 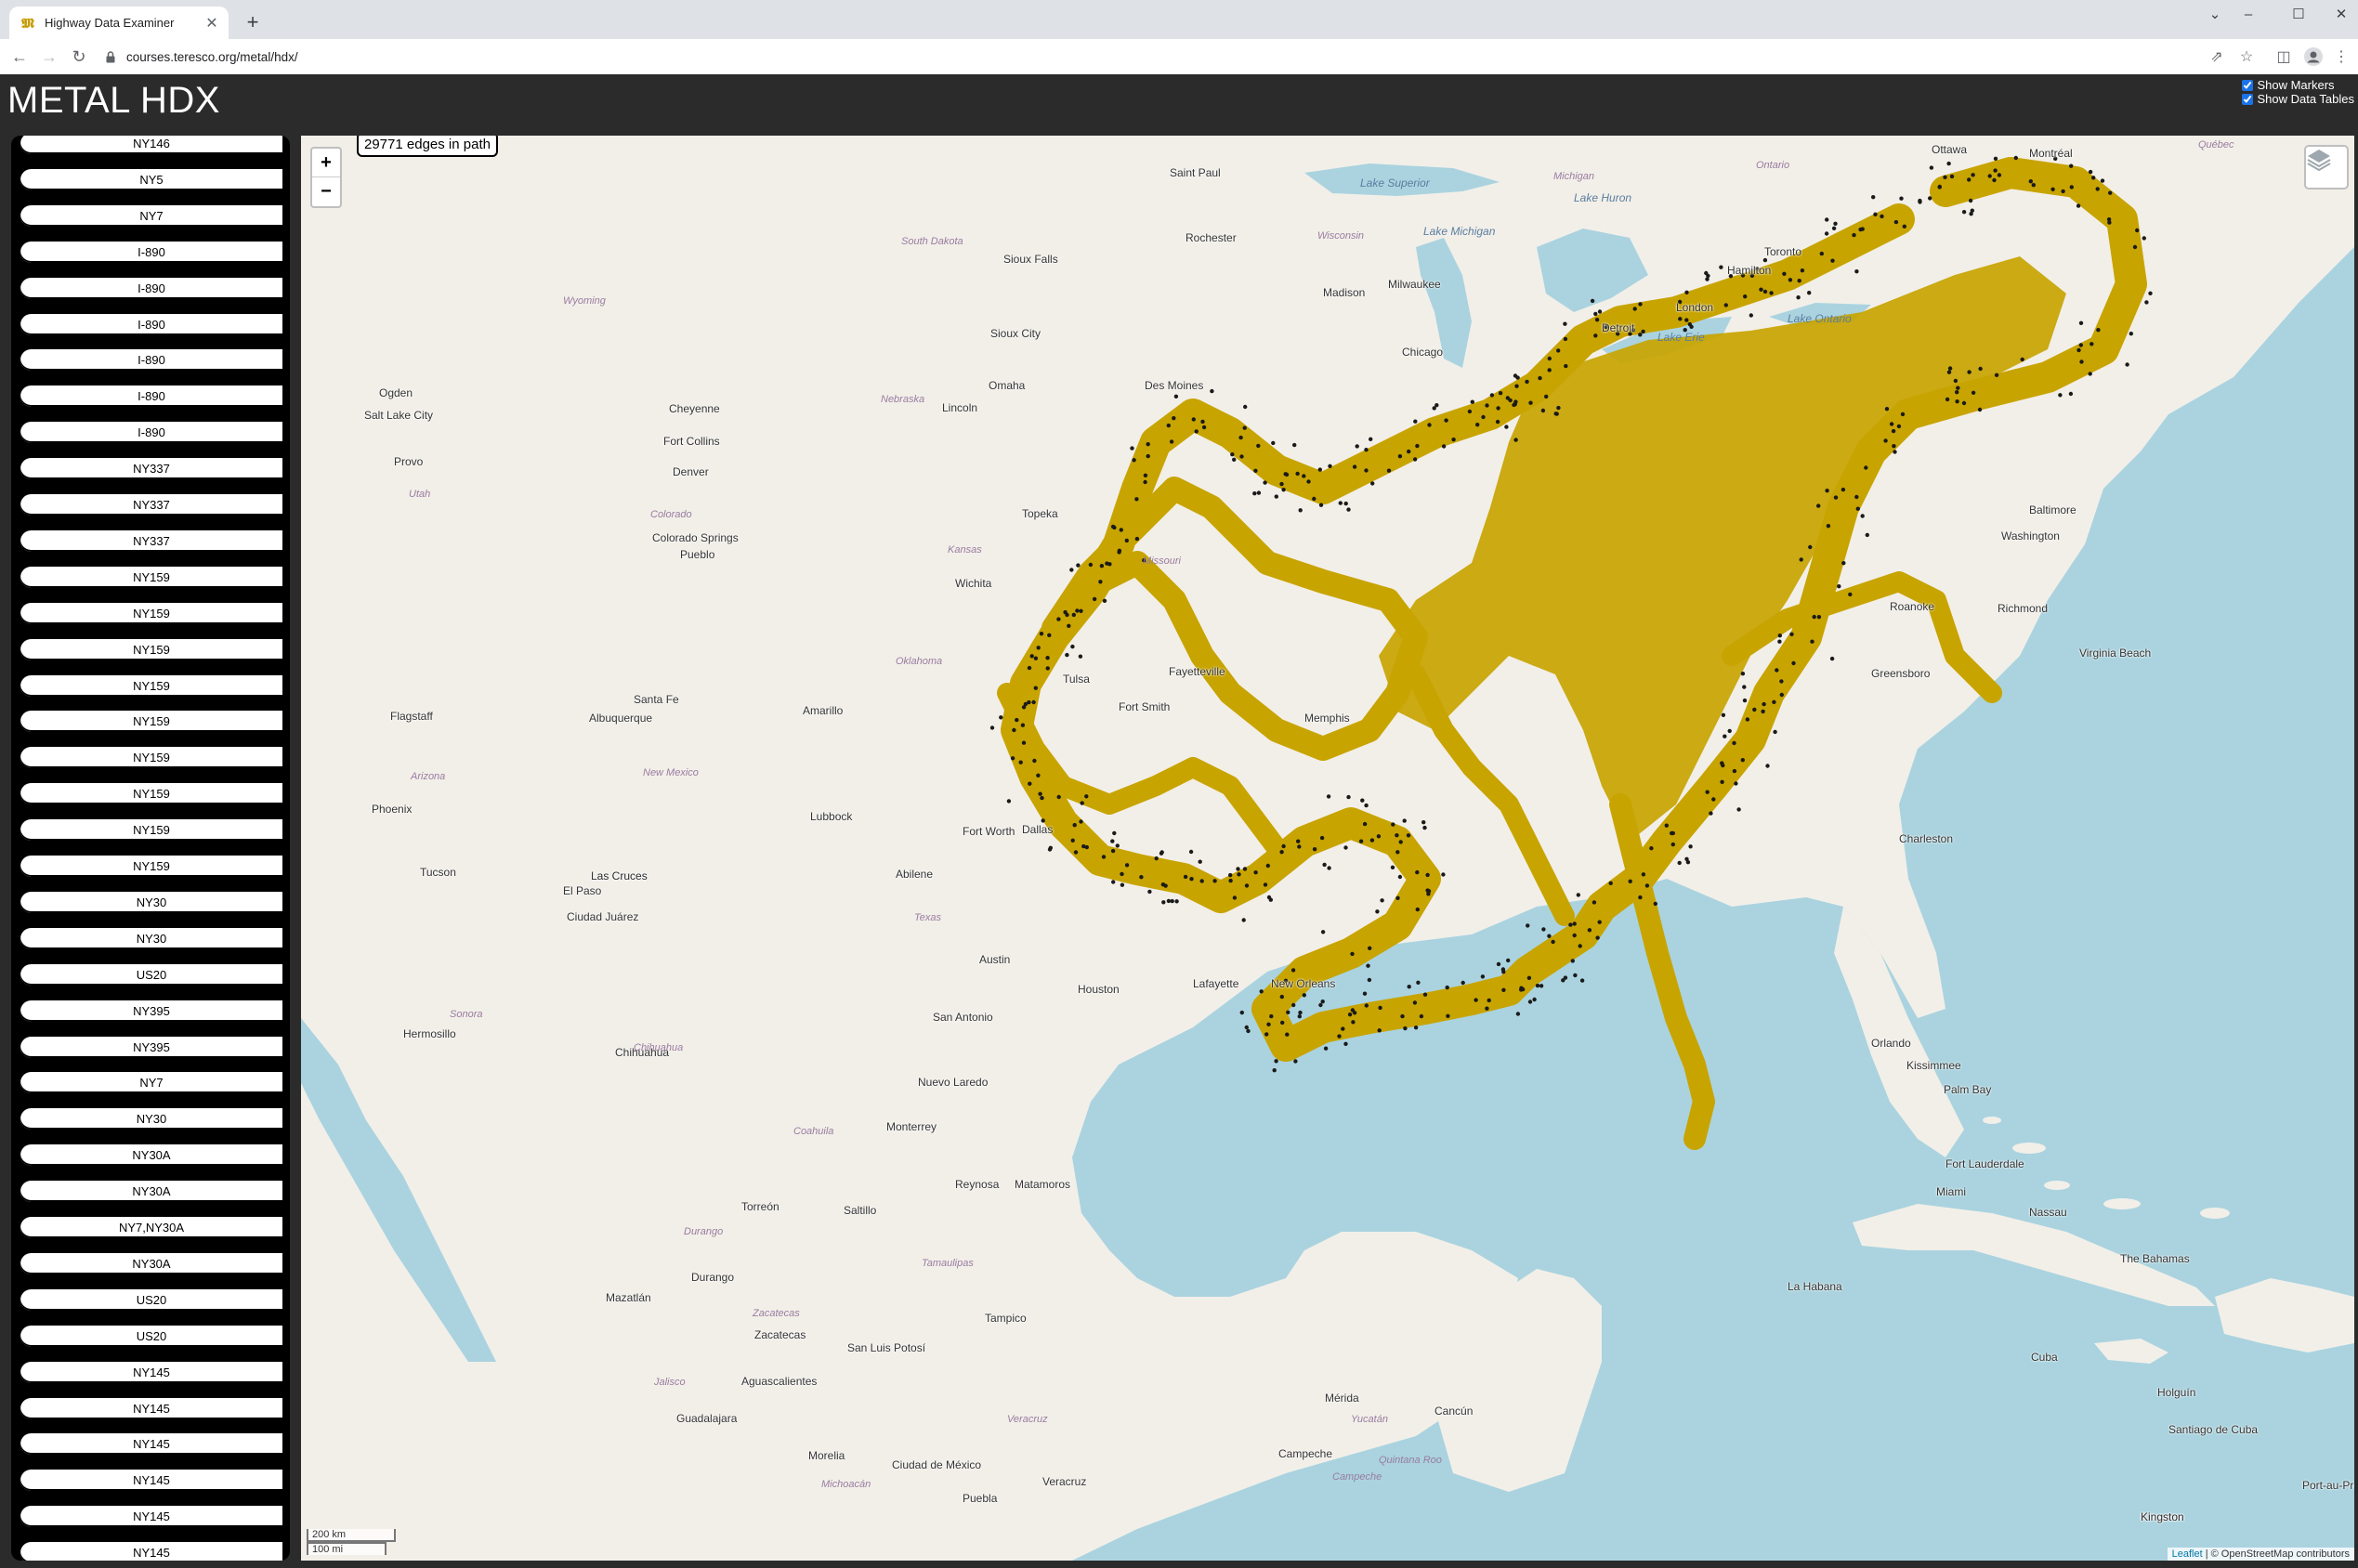 What do you see at coordinates (846, 1484) in the screenshot?
I see `region-label: Michoacán` at bounding box center [846, 1484].